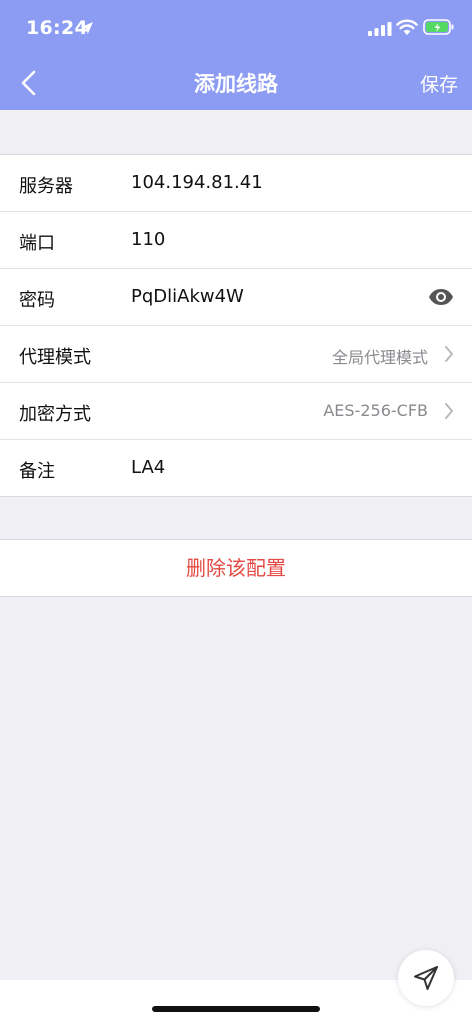  Describe the element at coordinates (37, 243) in the screenshot. I see `port-label: 端口` at that location.